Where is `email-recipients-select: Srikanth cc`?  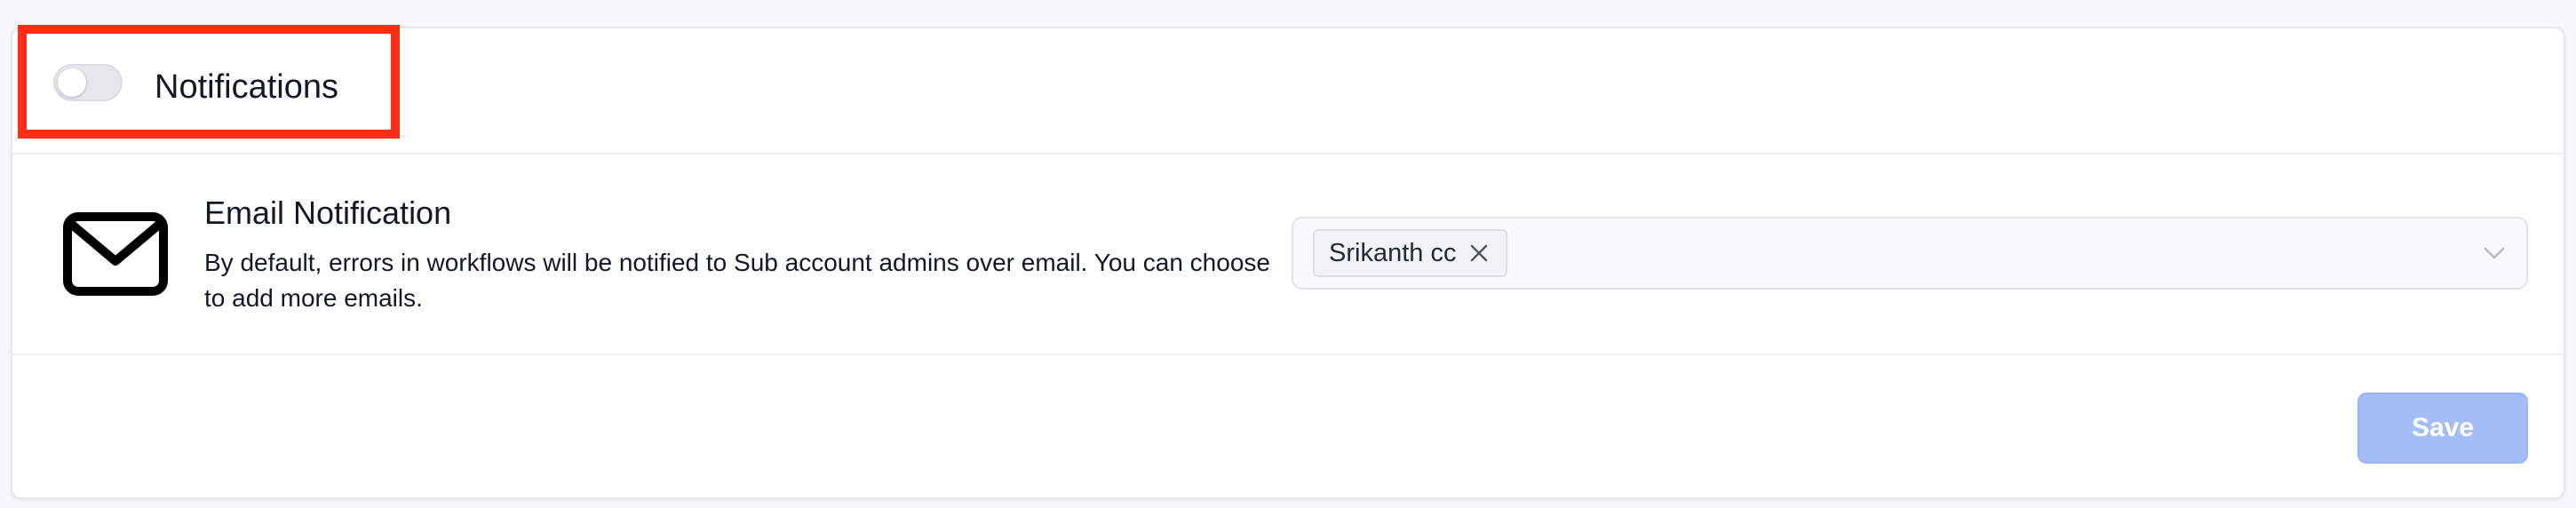 email-recipients-select: Srikanth cc is located at coordinates (1910, 254).